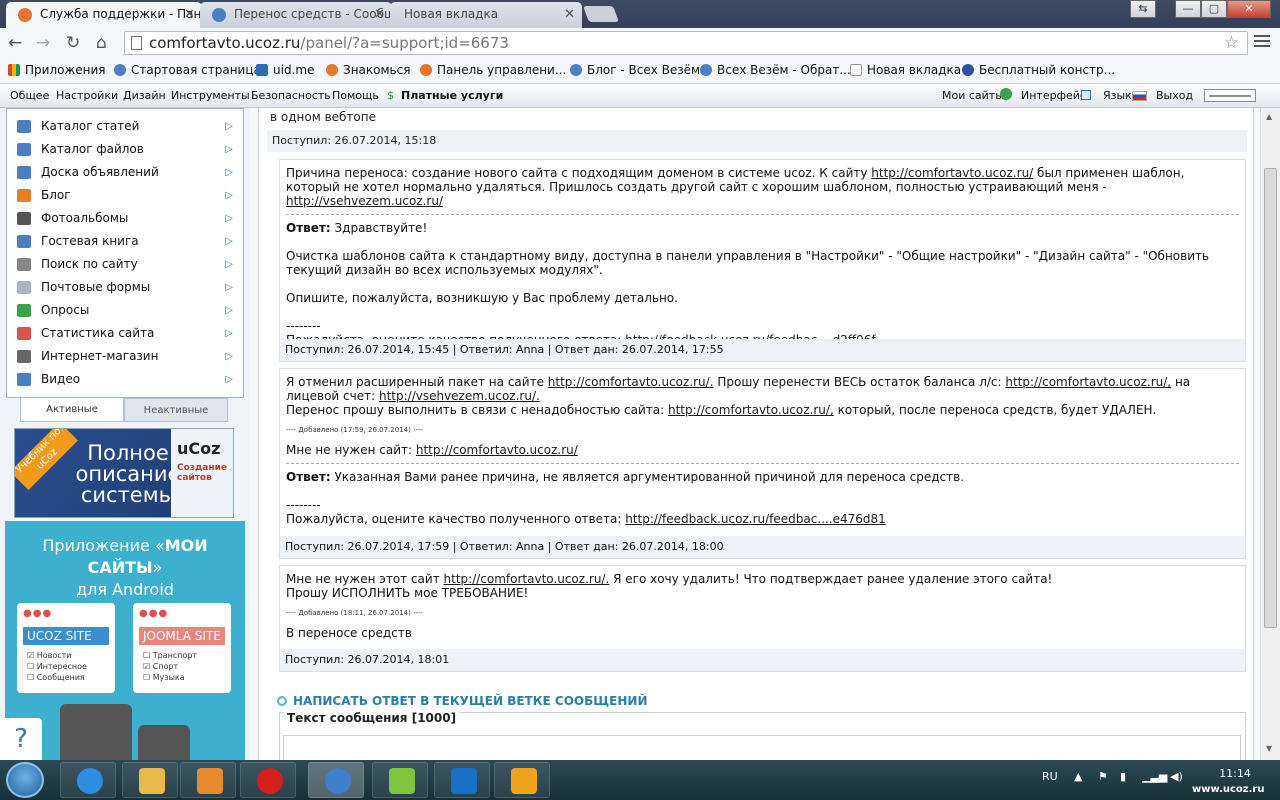 This screenshot has width=1280, height=800. What do you see at coordinates (87, 95) in the screenshot?
I see `menu-settings: Настройки` at bounding box center [87, 95].